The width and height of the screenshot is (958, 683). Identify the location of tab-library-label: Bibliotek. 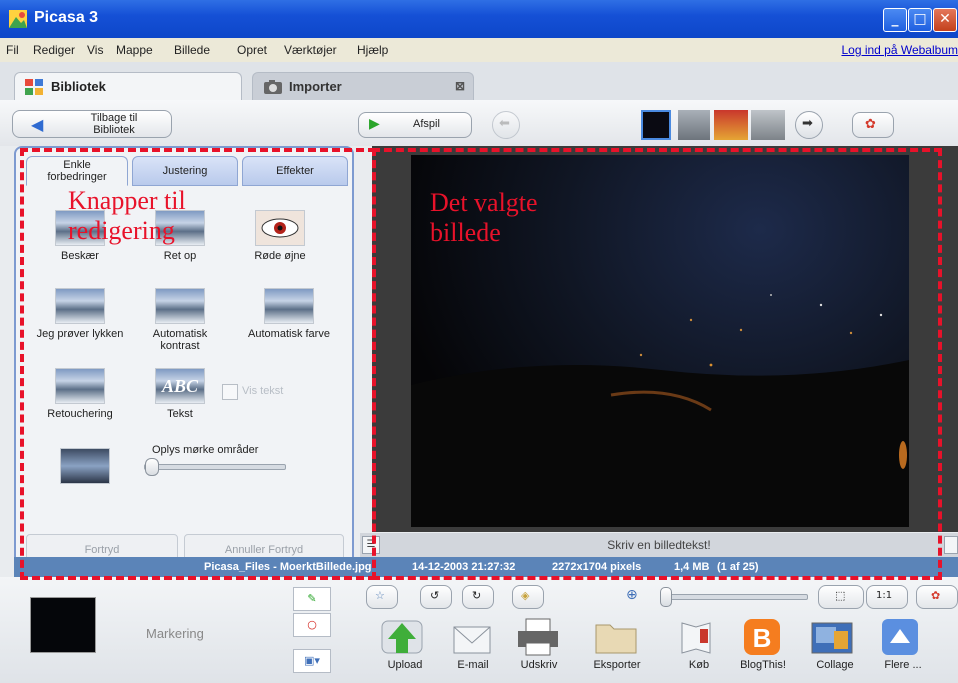
(78, 86).